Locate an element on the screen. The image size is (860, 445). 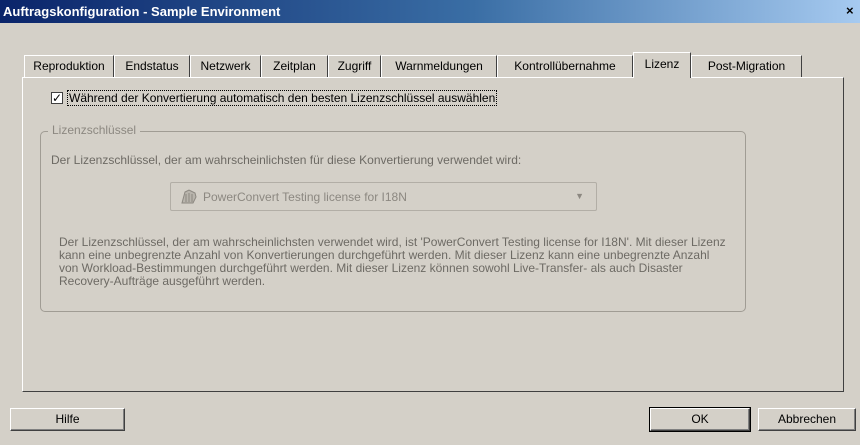
ok-button: OK is located at coordinates (700, 419).